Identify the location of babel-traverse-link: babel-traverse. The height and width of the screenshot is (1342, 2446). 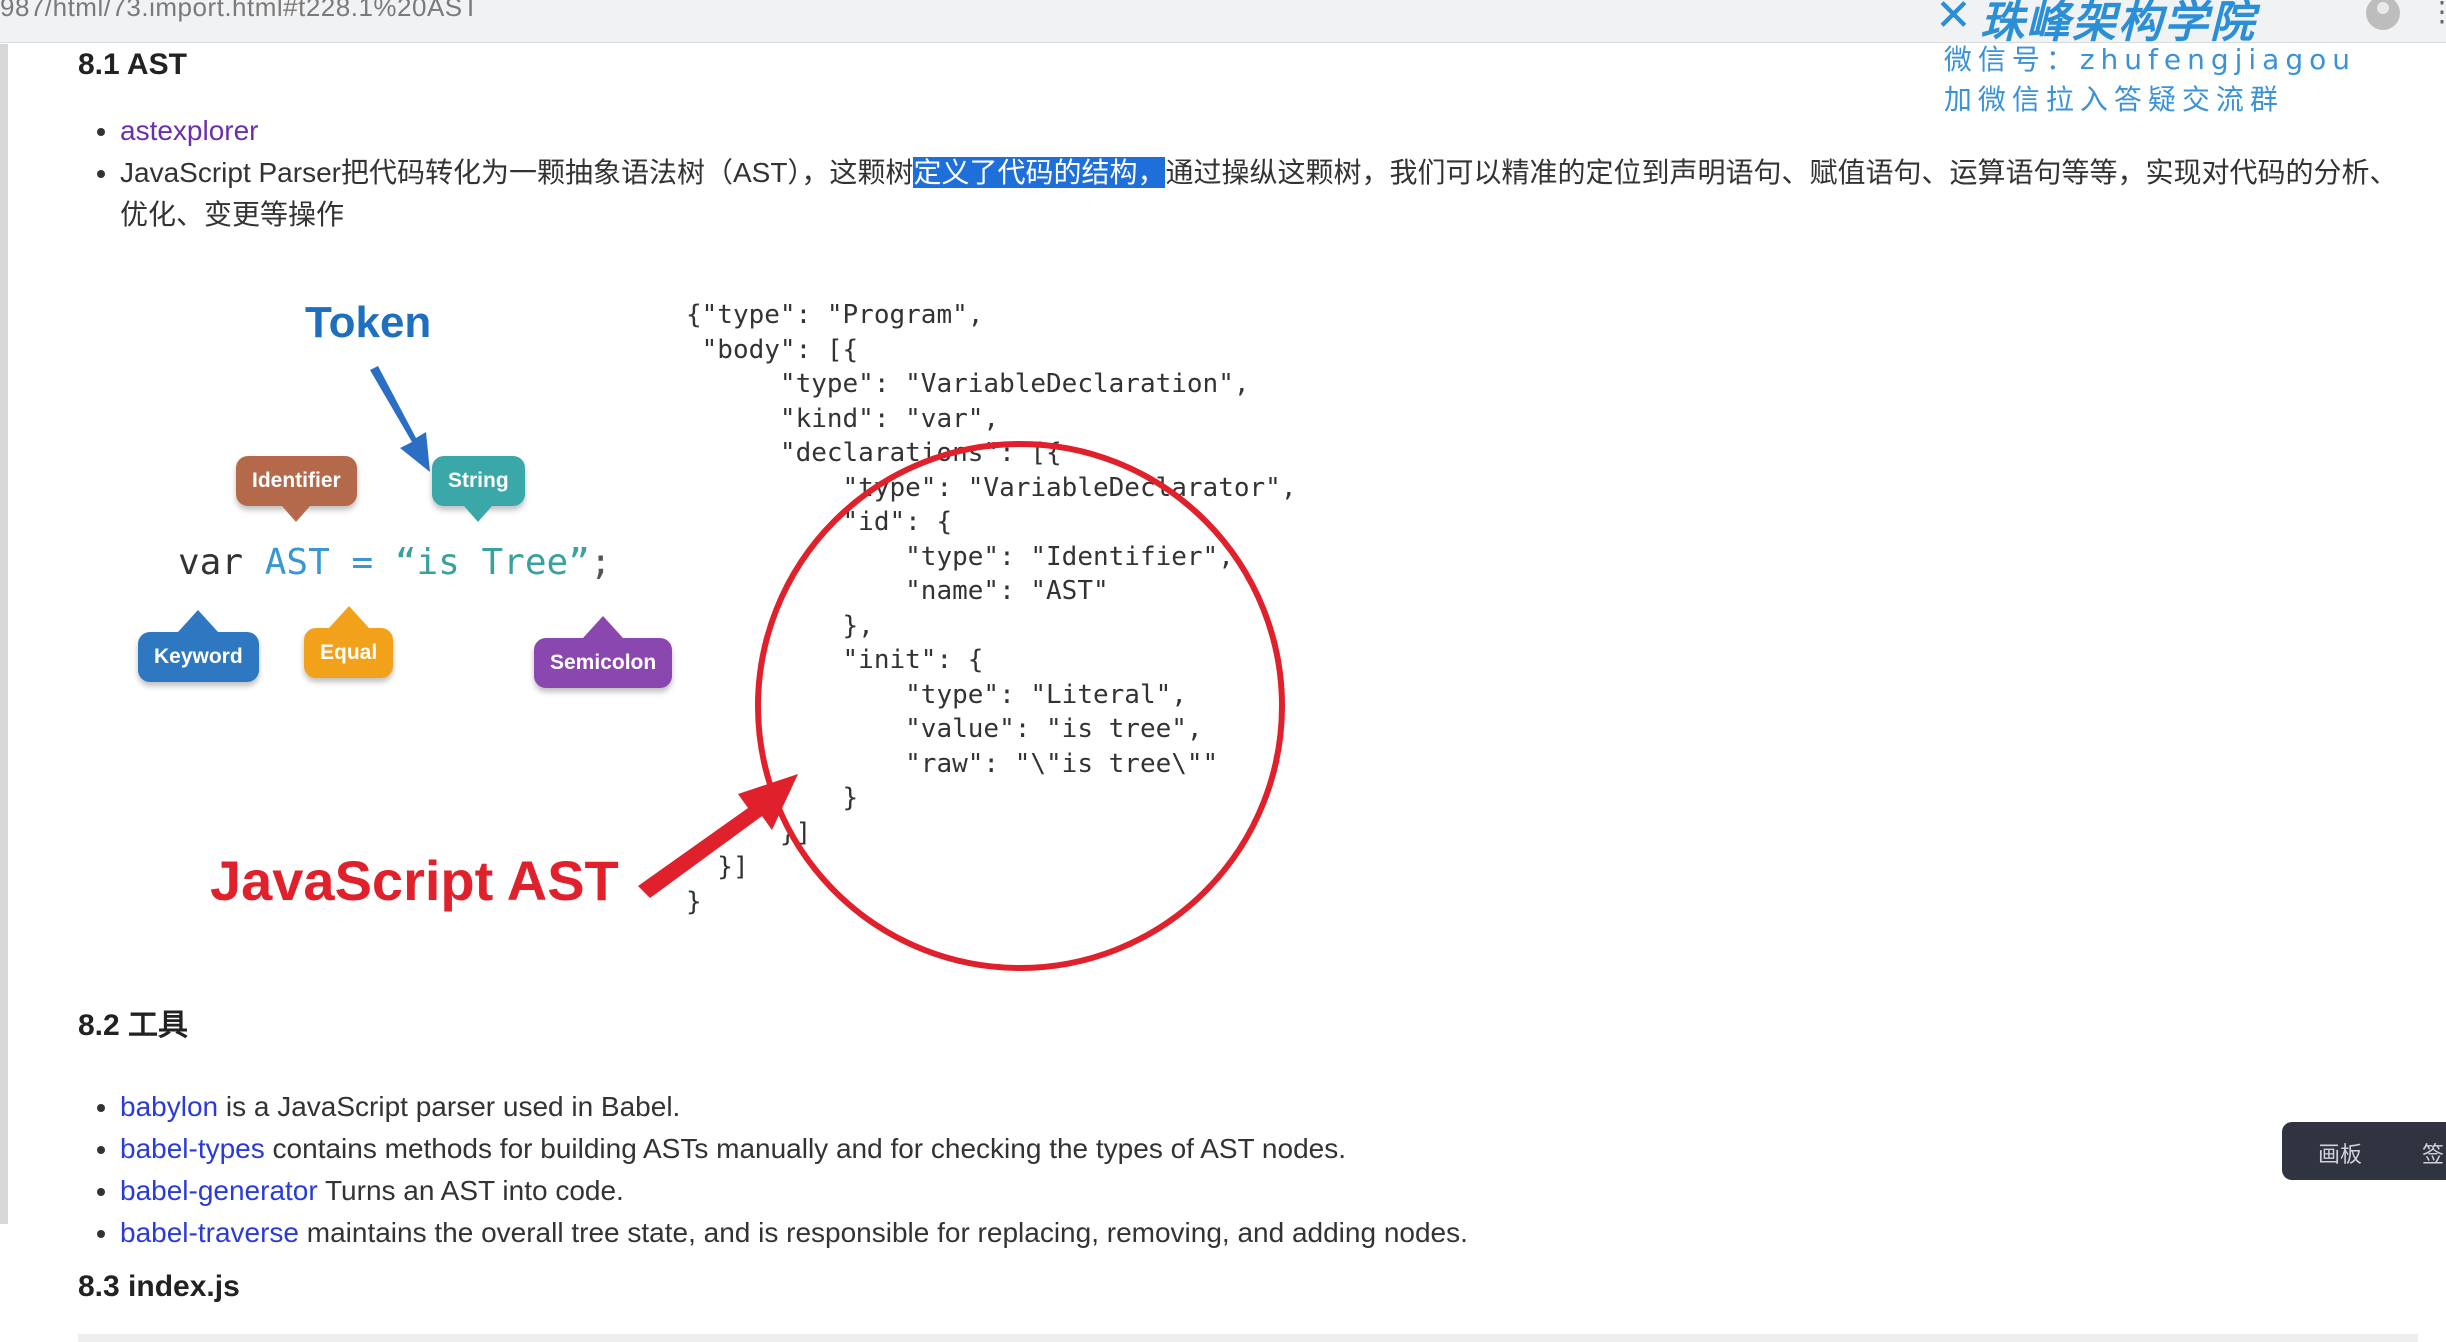
(209, 1232).